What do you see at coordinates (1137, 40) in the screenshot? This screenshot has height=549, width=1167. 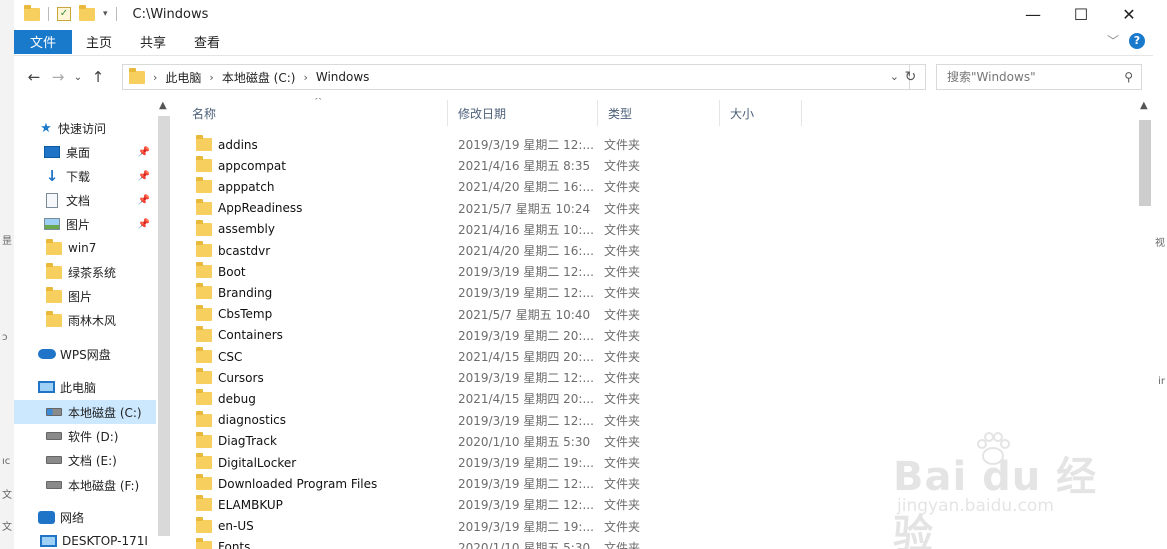 I see `help-icon: ?` at bounding box center [1137, 40].